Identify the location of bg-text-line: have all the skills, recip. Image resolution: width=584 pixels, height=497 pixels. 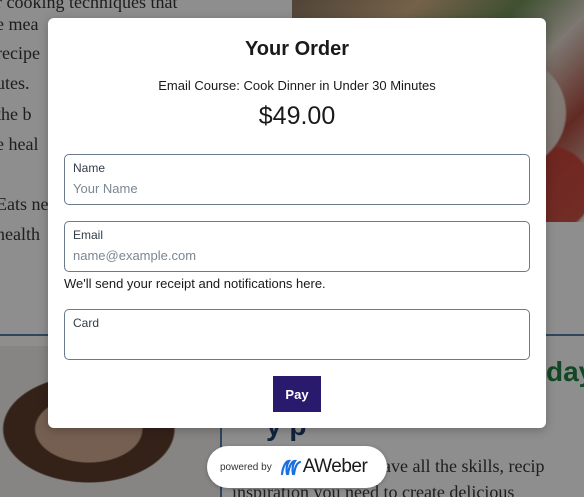
(459, 466).